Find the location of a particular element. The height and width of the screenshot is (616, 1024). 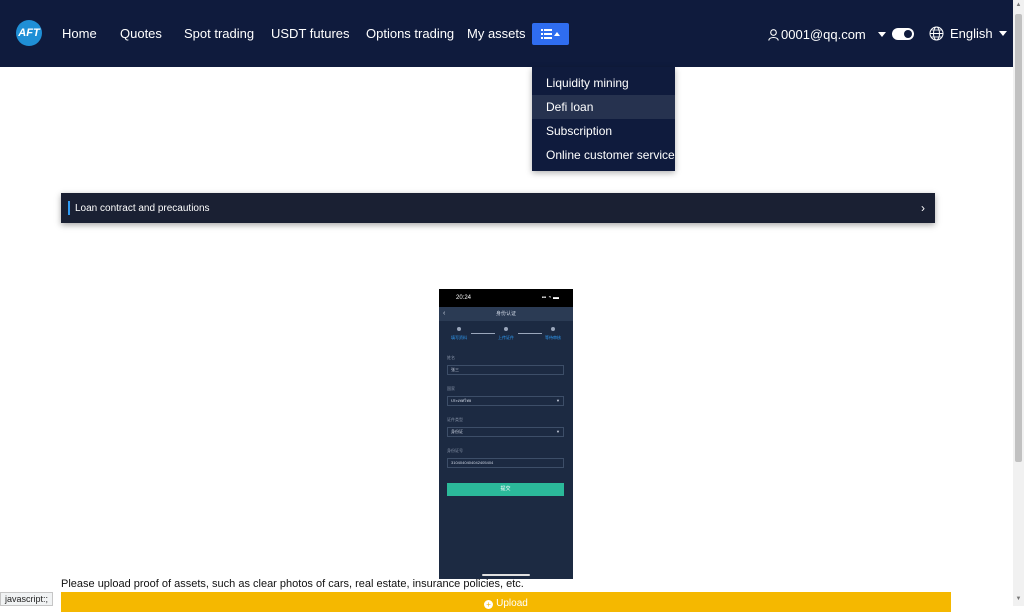

user-email: 0001@qq.com is located at coordinates (823, 34).